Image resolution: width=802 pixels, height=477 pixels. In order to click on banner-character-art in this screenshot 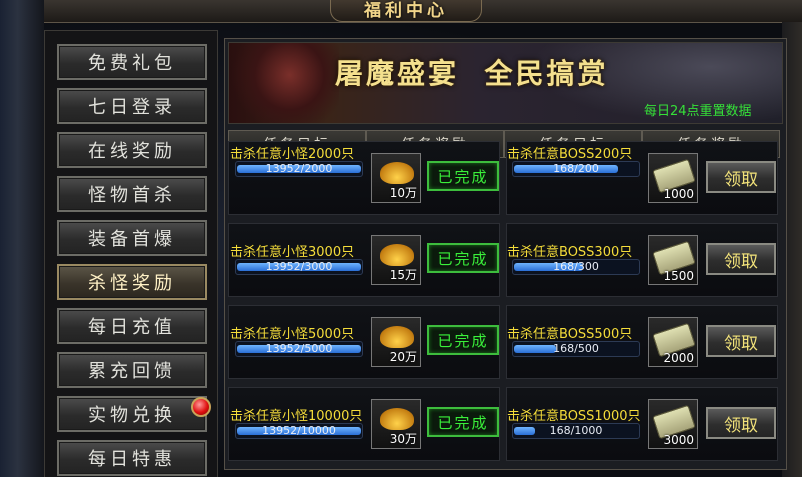, I will do `click(284, 83)`.